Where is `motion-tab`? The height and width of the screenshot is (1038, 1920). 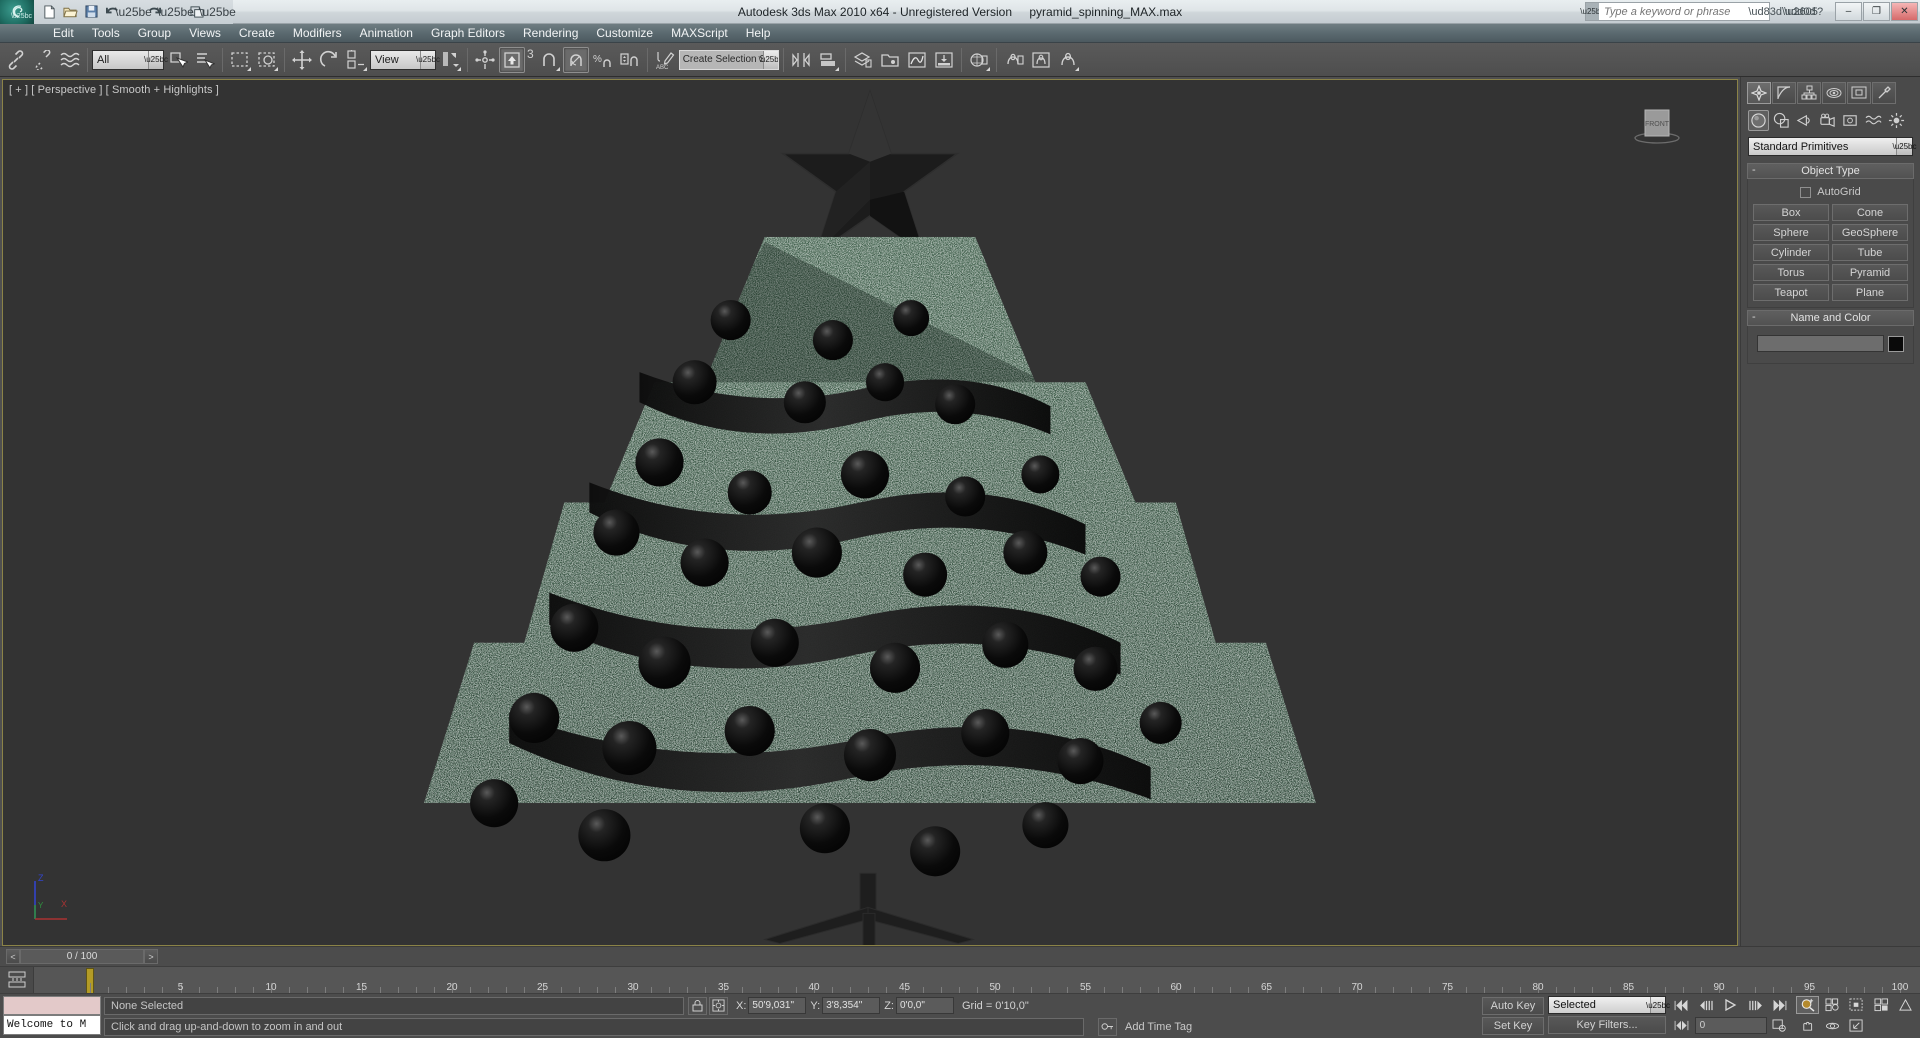 motion-tab is located at coordinates (1834, 93).